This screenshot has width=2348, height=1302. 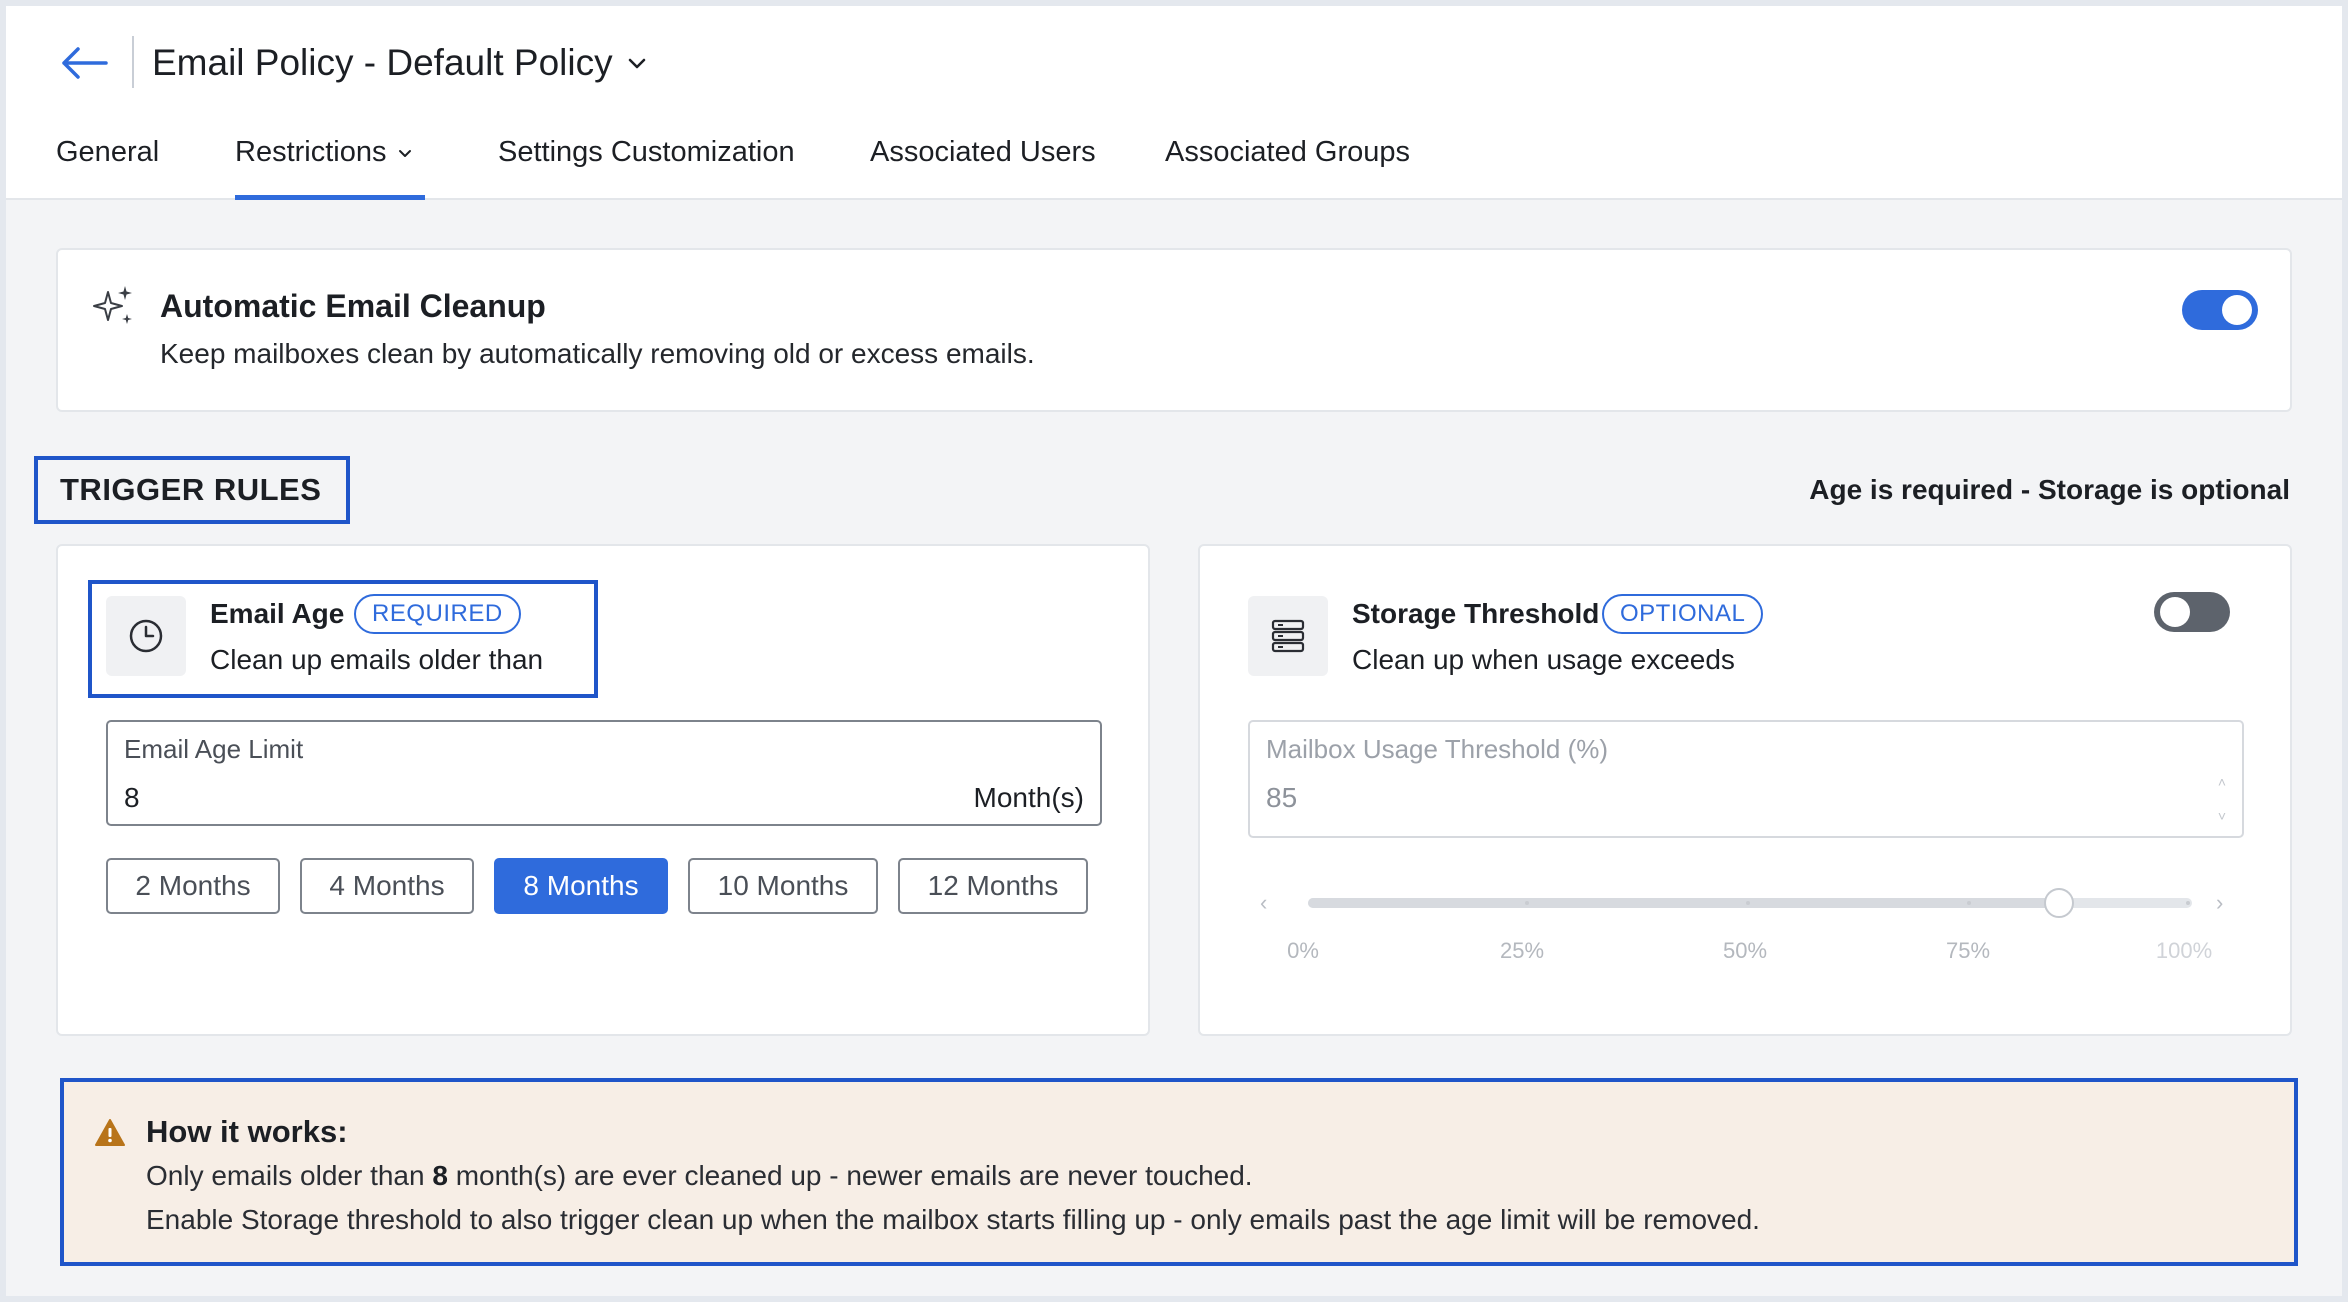 I want to click on mailbox-usage-threshold-label: Mailbox Usage Threshold (%), so click(x=1437, y=749).